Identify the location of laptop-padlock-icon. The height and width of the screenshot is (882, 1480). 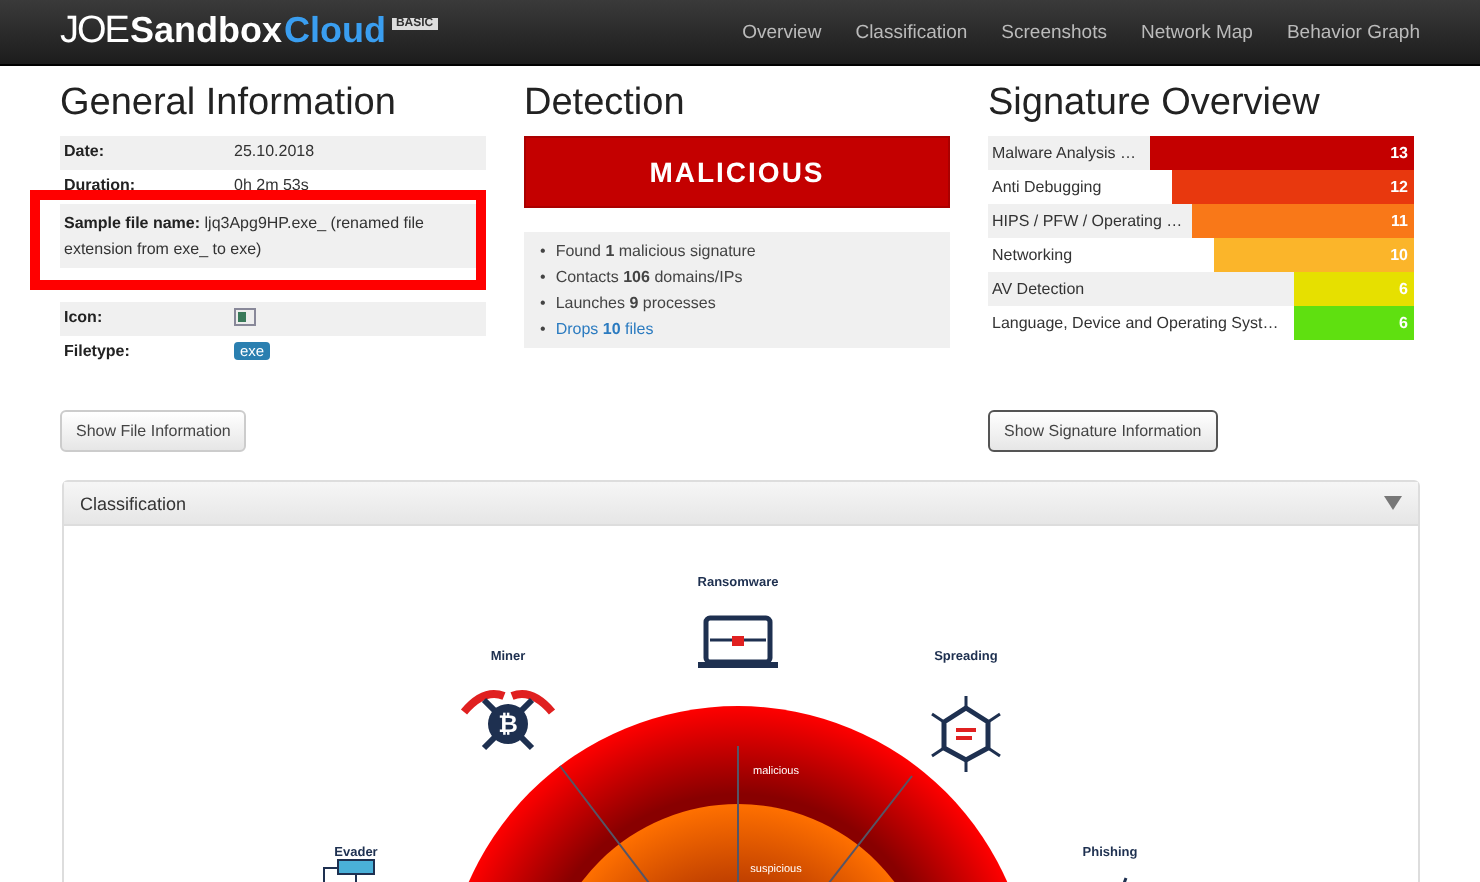
(738, 641).